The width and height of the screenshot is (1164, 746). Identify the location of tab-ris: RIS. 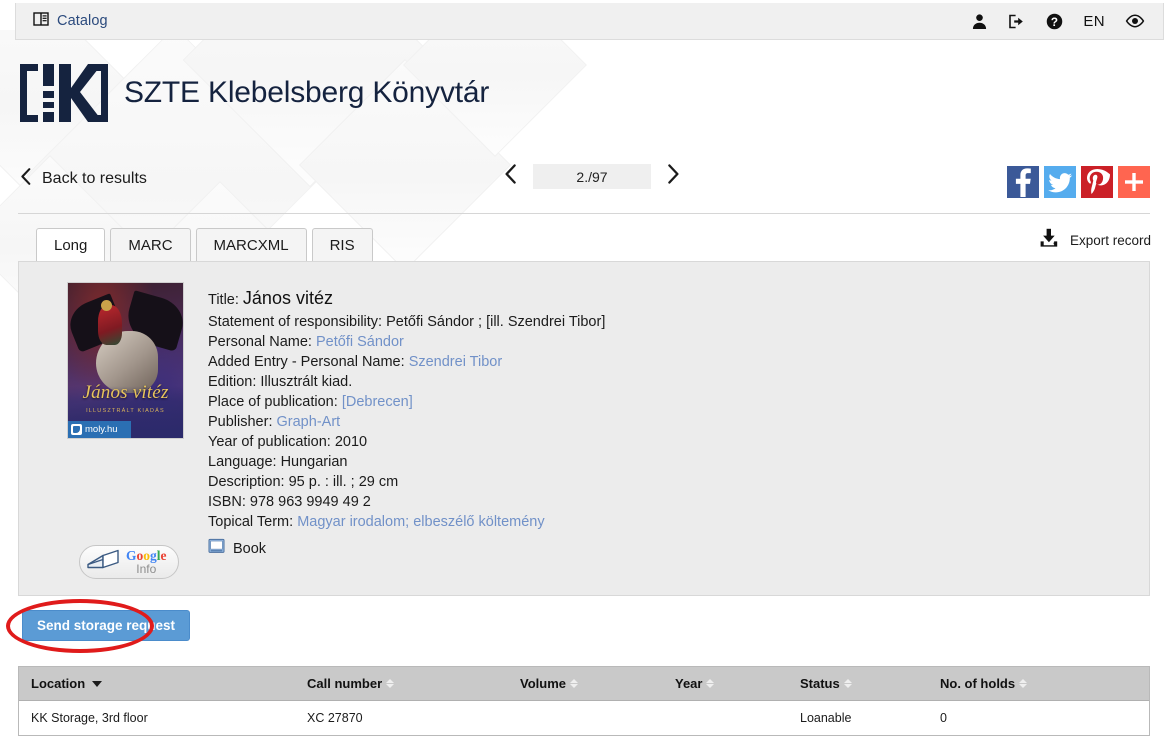
(342, 244).